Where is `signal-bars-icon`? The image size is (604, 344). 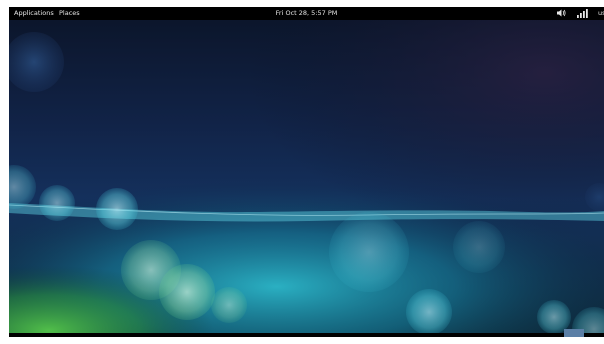
signal-bars-icon is located at coordinates (582, 16).